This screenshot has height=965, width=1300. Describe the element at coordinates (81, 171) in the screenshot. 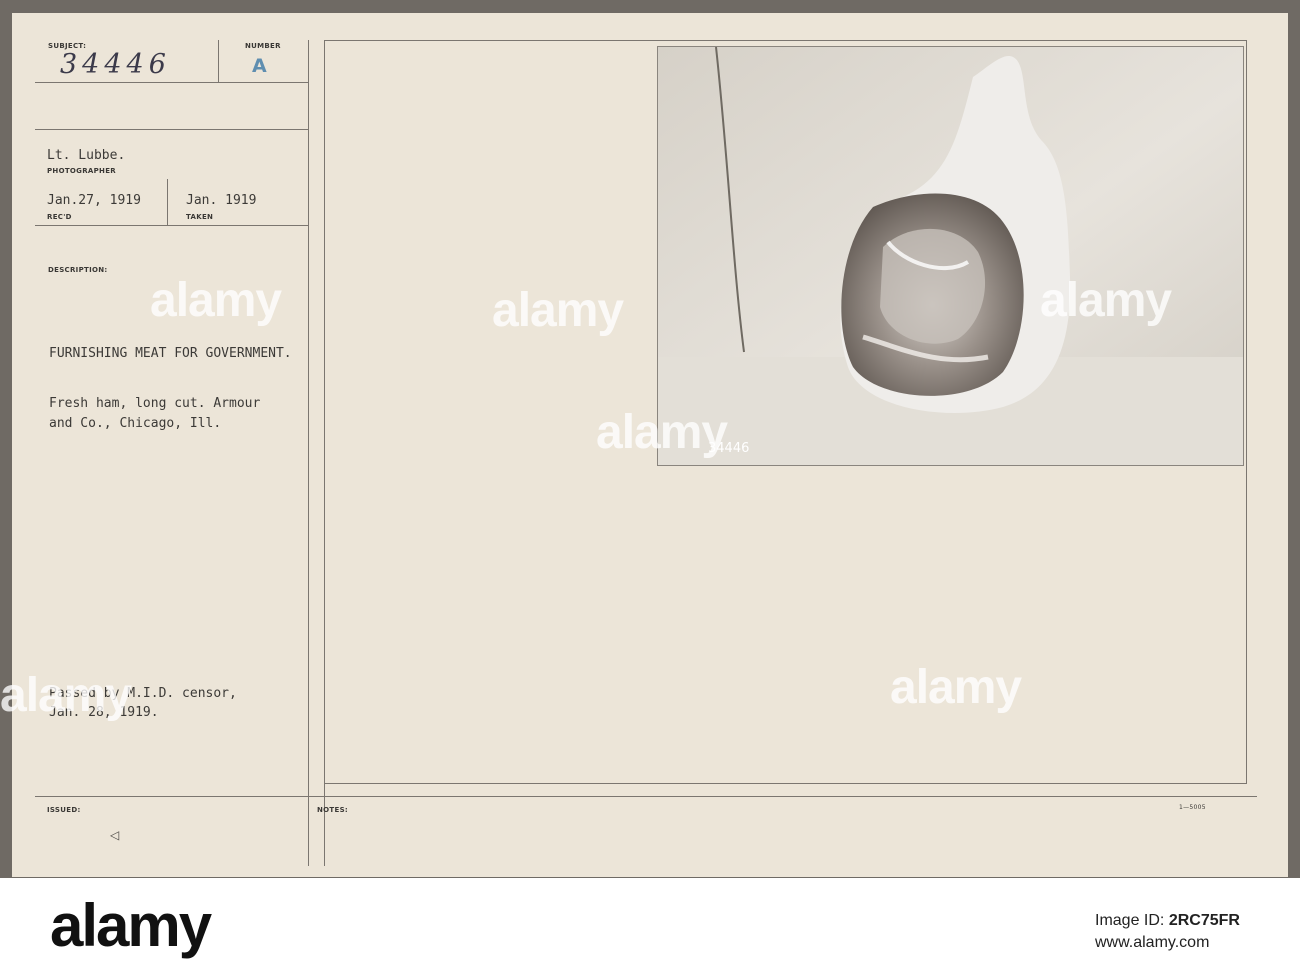

I see `photographer-label: PHOTOGRAPHER` at that location.